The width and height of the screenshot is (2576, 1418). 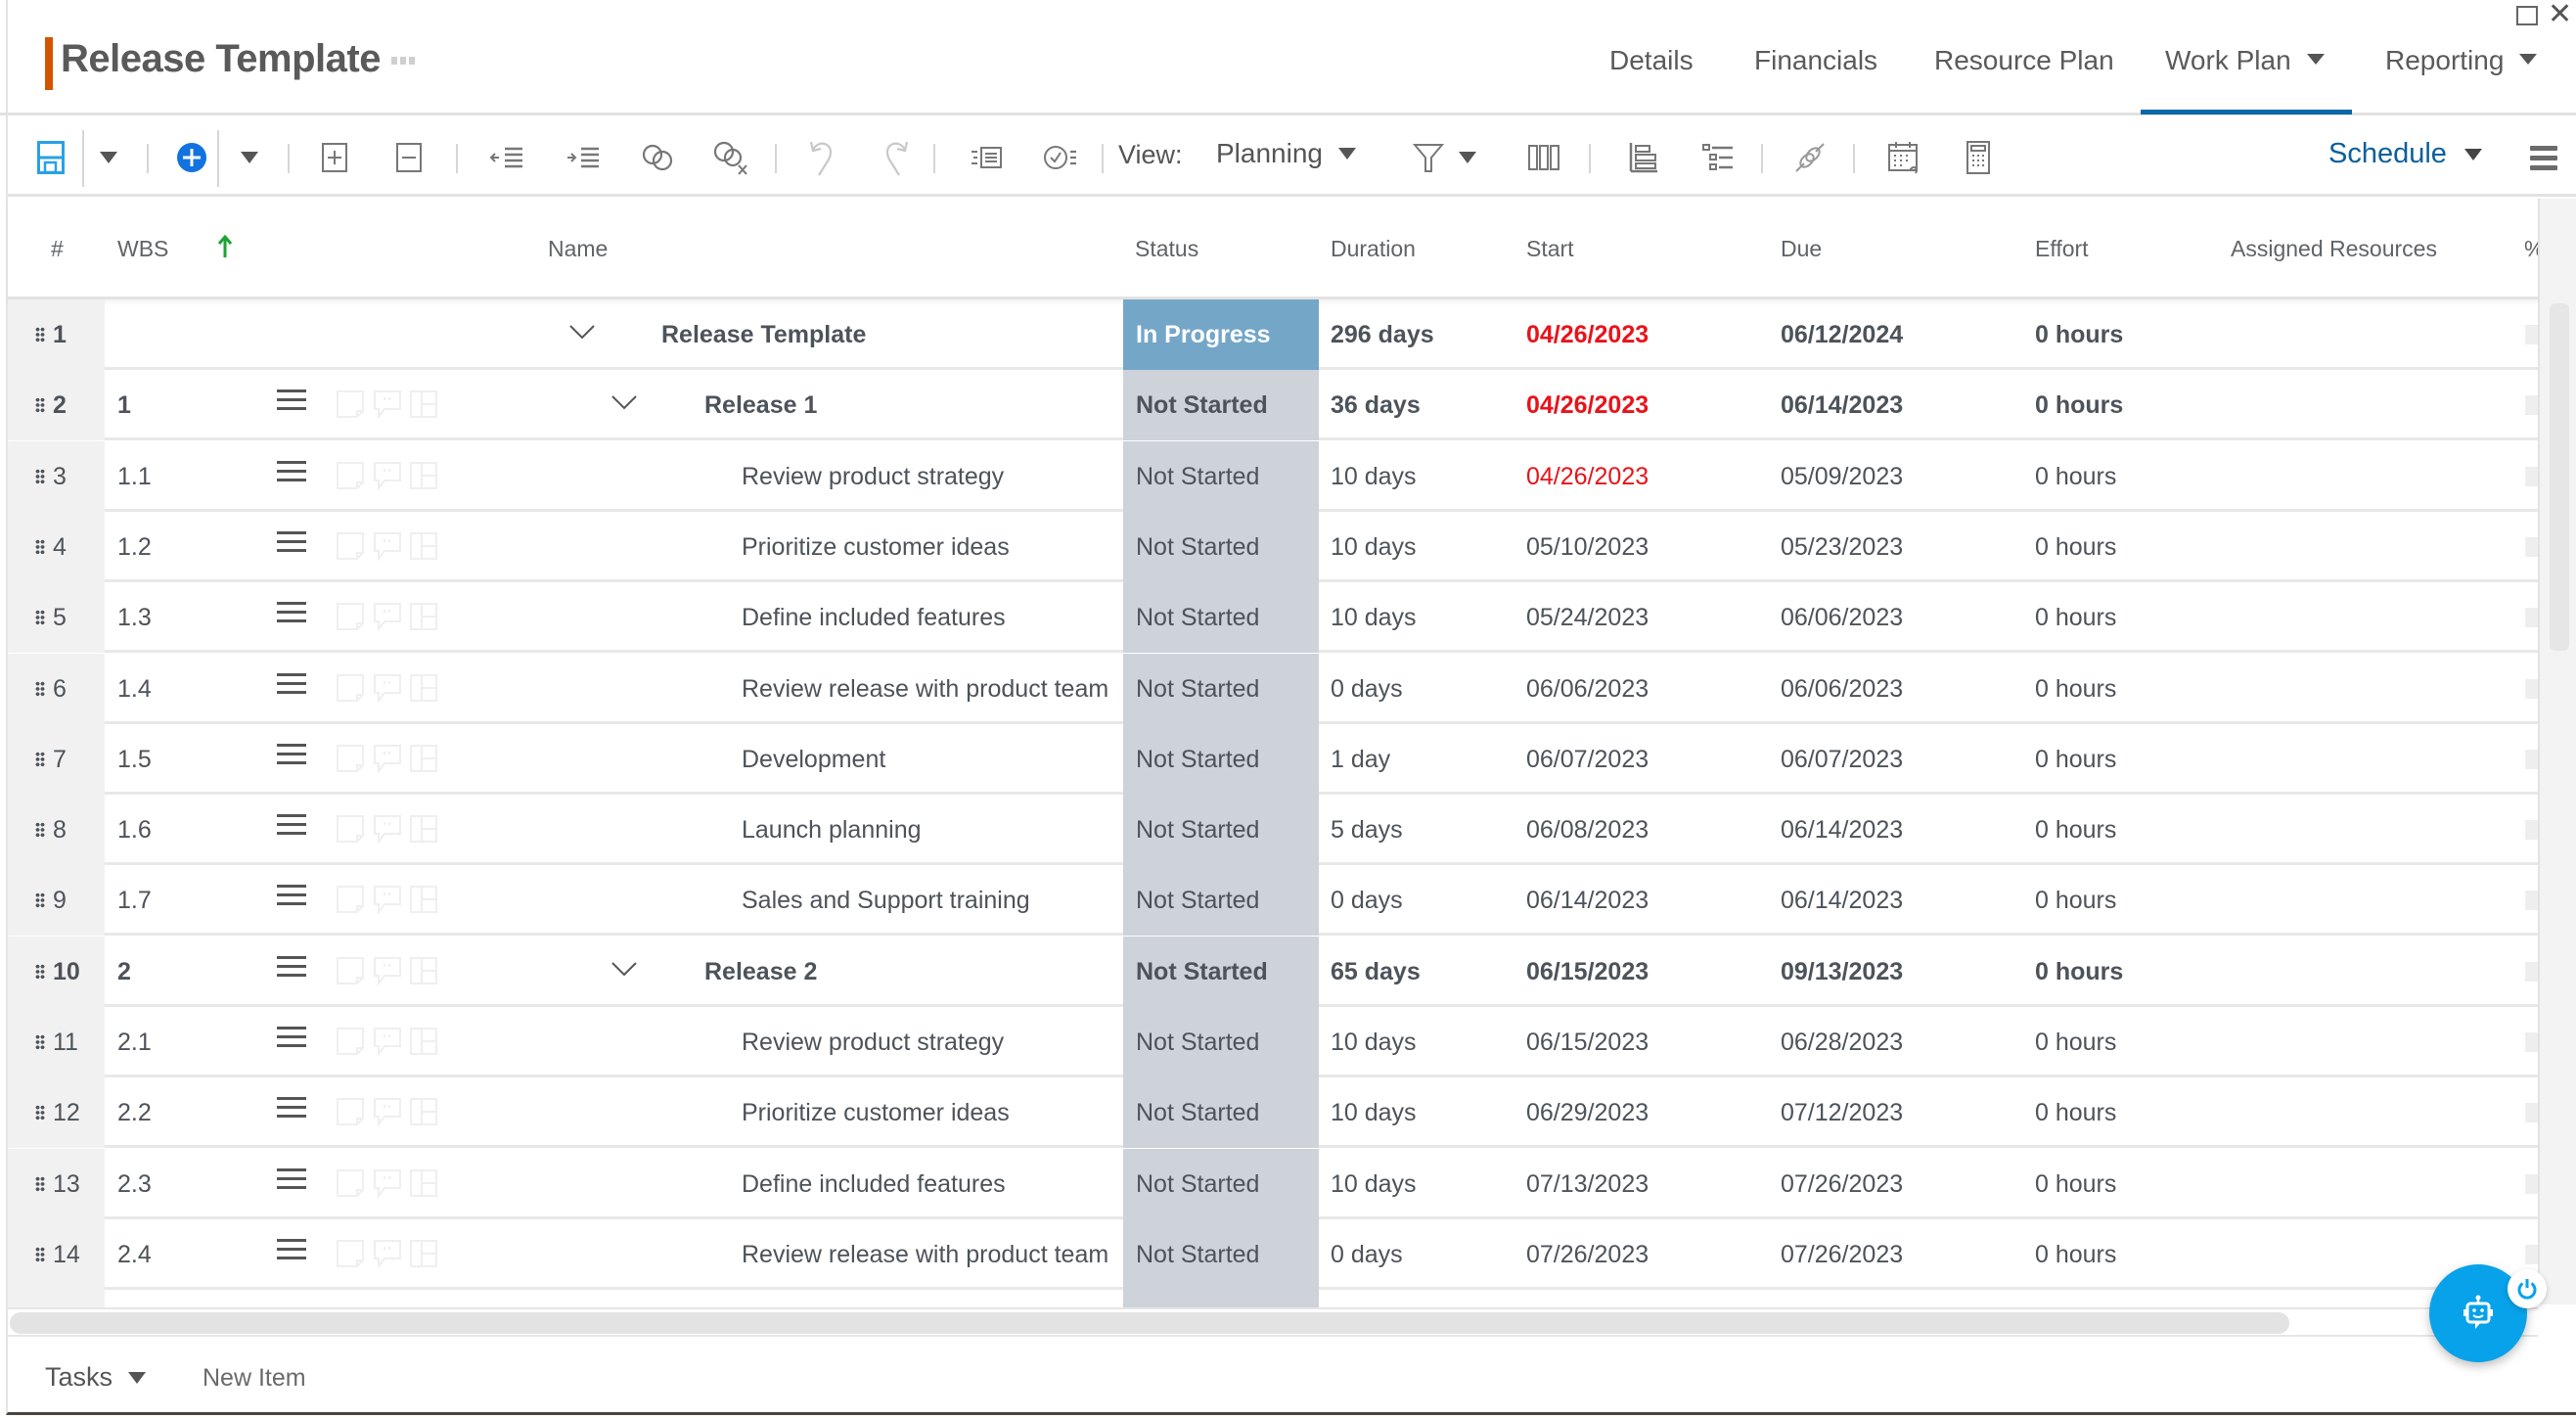 What do you see at coordinates (134, 548) in the screenshot?
I see `wbs-cell: 1.2` at bounding box center [134, 548].